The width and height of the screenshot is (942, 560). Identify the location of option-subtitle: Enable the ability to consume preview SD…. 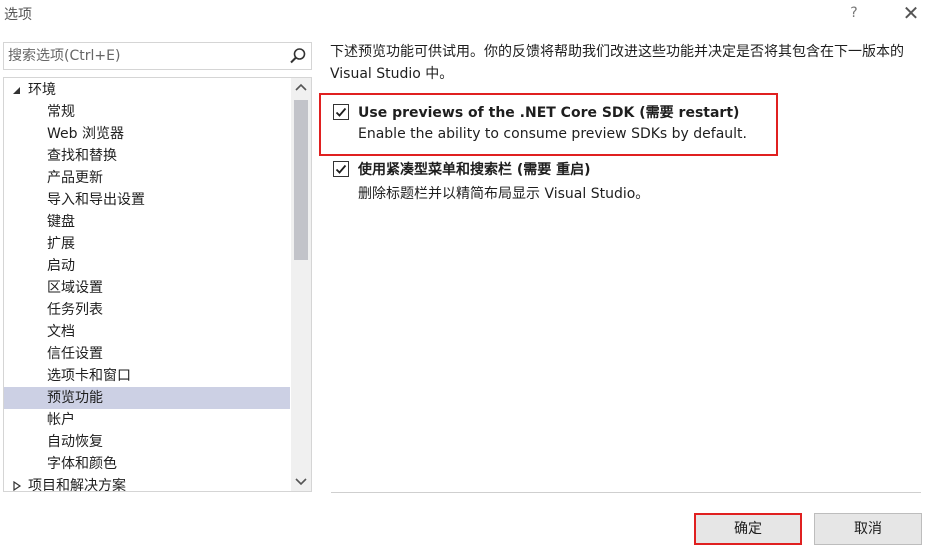
(552, 134).